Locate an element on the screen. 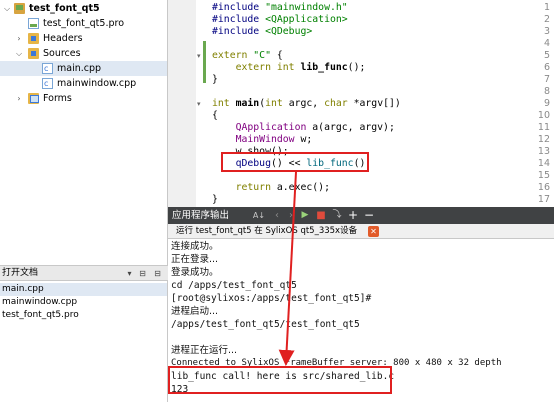  tree-item-label: test_font_qt5.pro is located at coordinates (84, 23).